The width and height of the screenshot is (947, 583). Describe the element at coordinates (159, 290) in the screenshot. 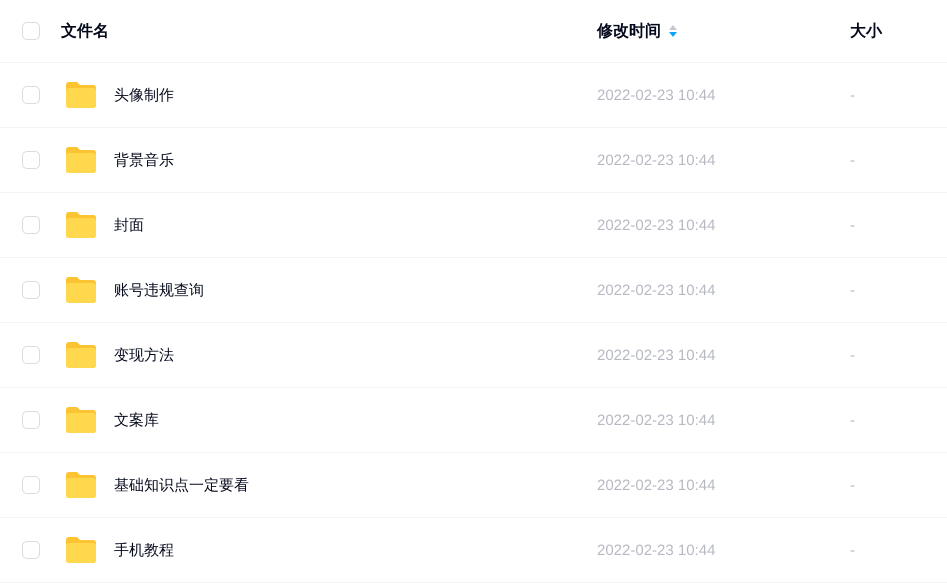

I see `file-name: 账号违规查询` at that location.